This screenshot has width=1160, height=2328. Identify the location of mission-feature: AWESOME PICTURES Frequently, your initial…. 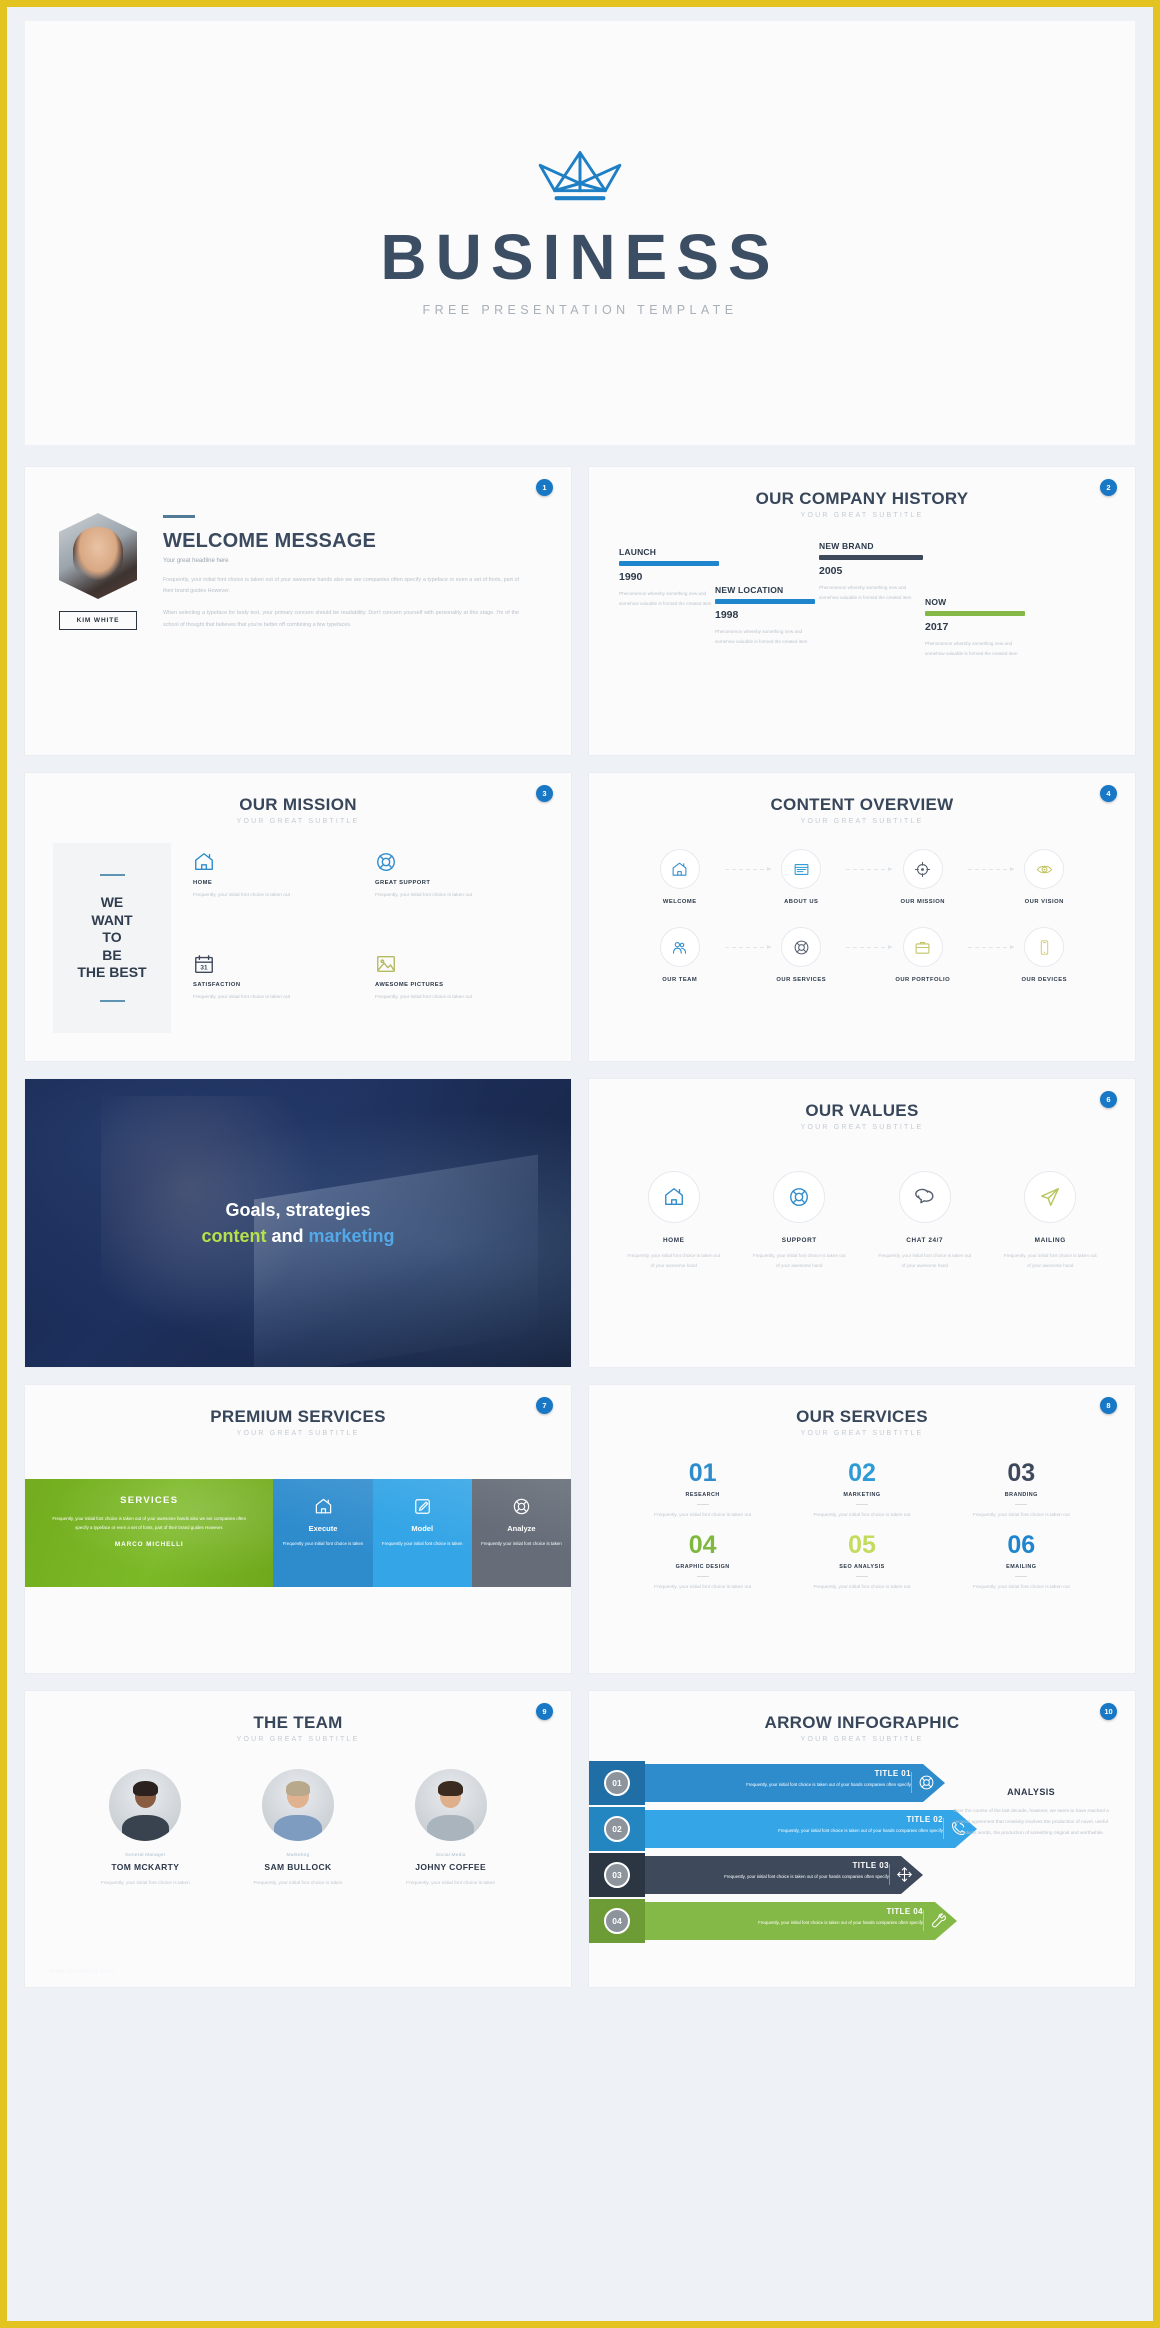
(459, 993).